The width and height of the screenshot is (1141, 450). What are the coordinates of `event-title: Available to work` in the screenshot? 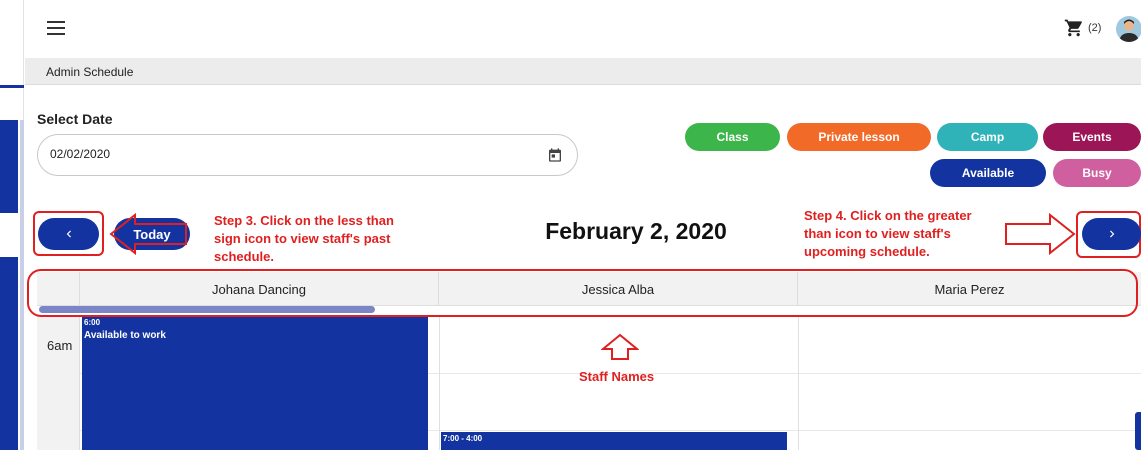 It's located at (125, 335).